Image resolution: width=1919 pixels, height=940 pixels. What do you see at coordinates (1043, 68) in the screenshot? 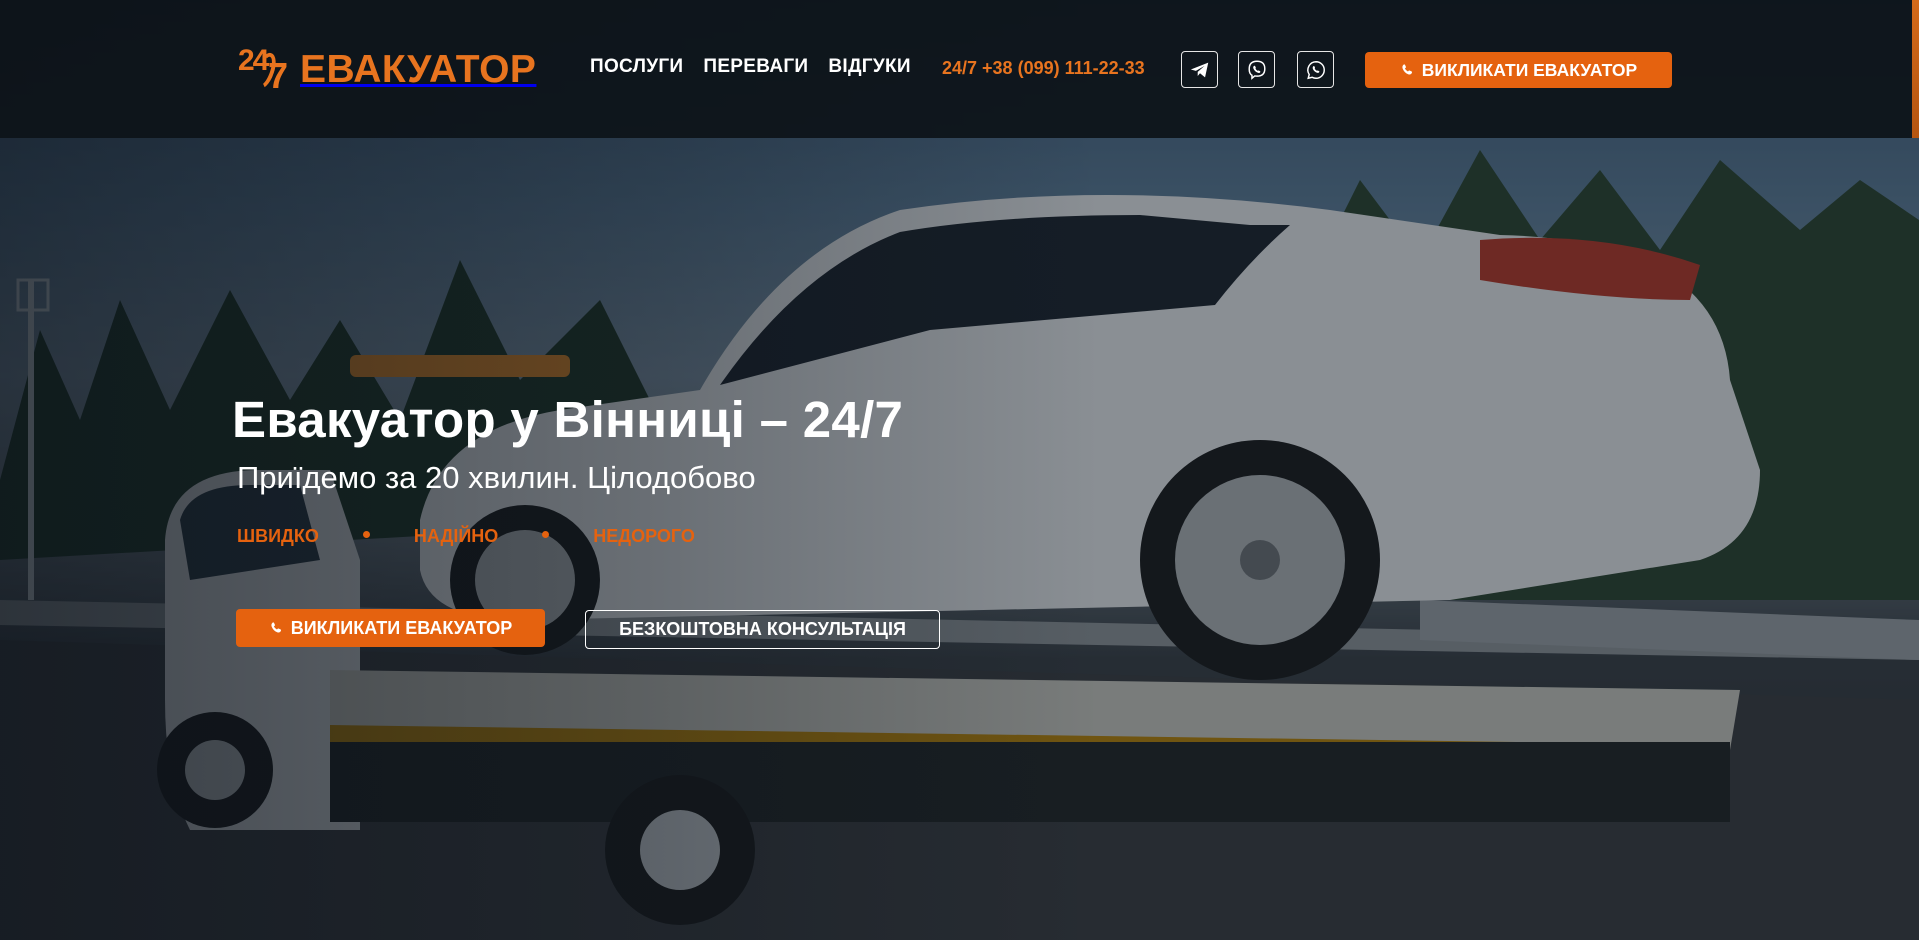
I see `header-phone-link: 24/7 +38 (099) 111-22-33` at bounding box center [1043, 68].